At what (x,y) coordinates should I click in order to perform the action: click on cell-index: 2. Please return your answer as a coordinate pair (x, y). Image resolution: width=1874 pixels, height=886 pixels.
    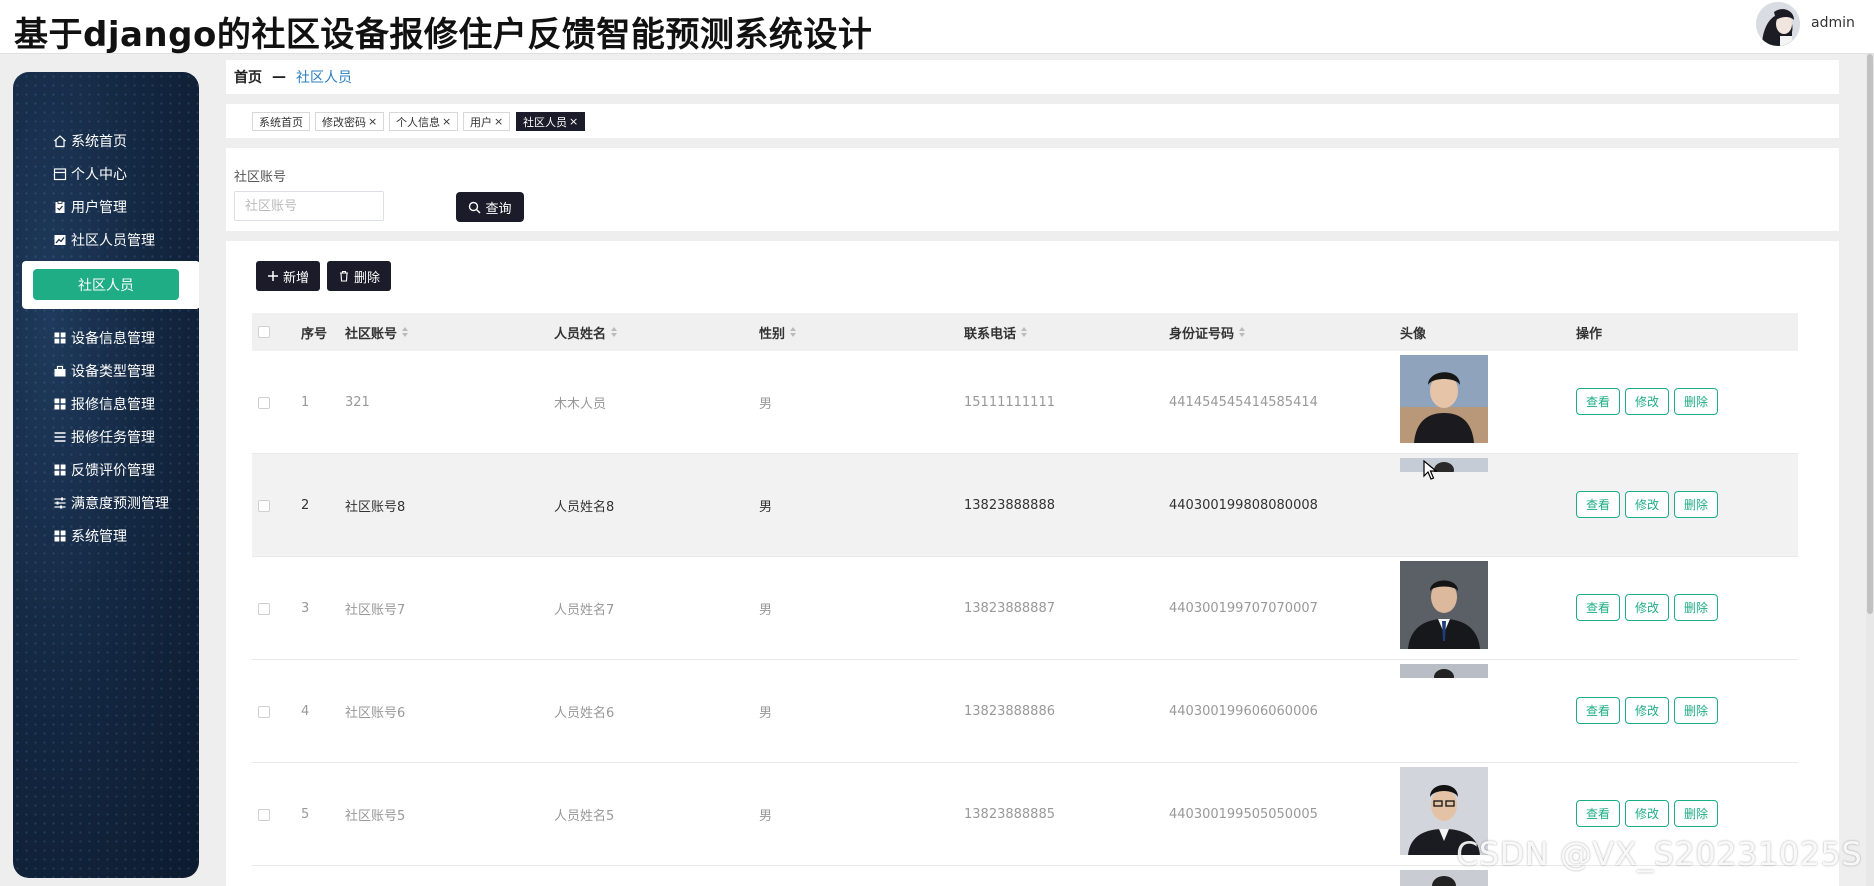
    Looking at the image, I should click on (305, 505).